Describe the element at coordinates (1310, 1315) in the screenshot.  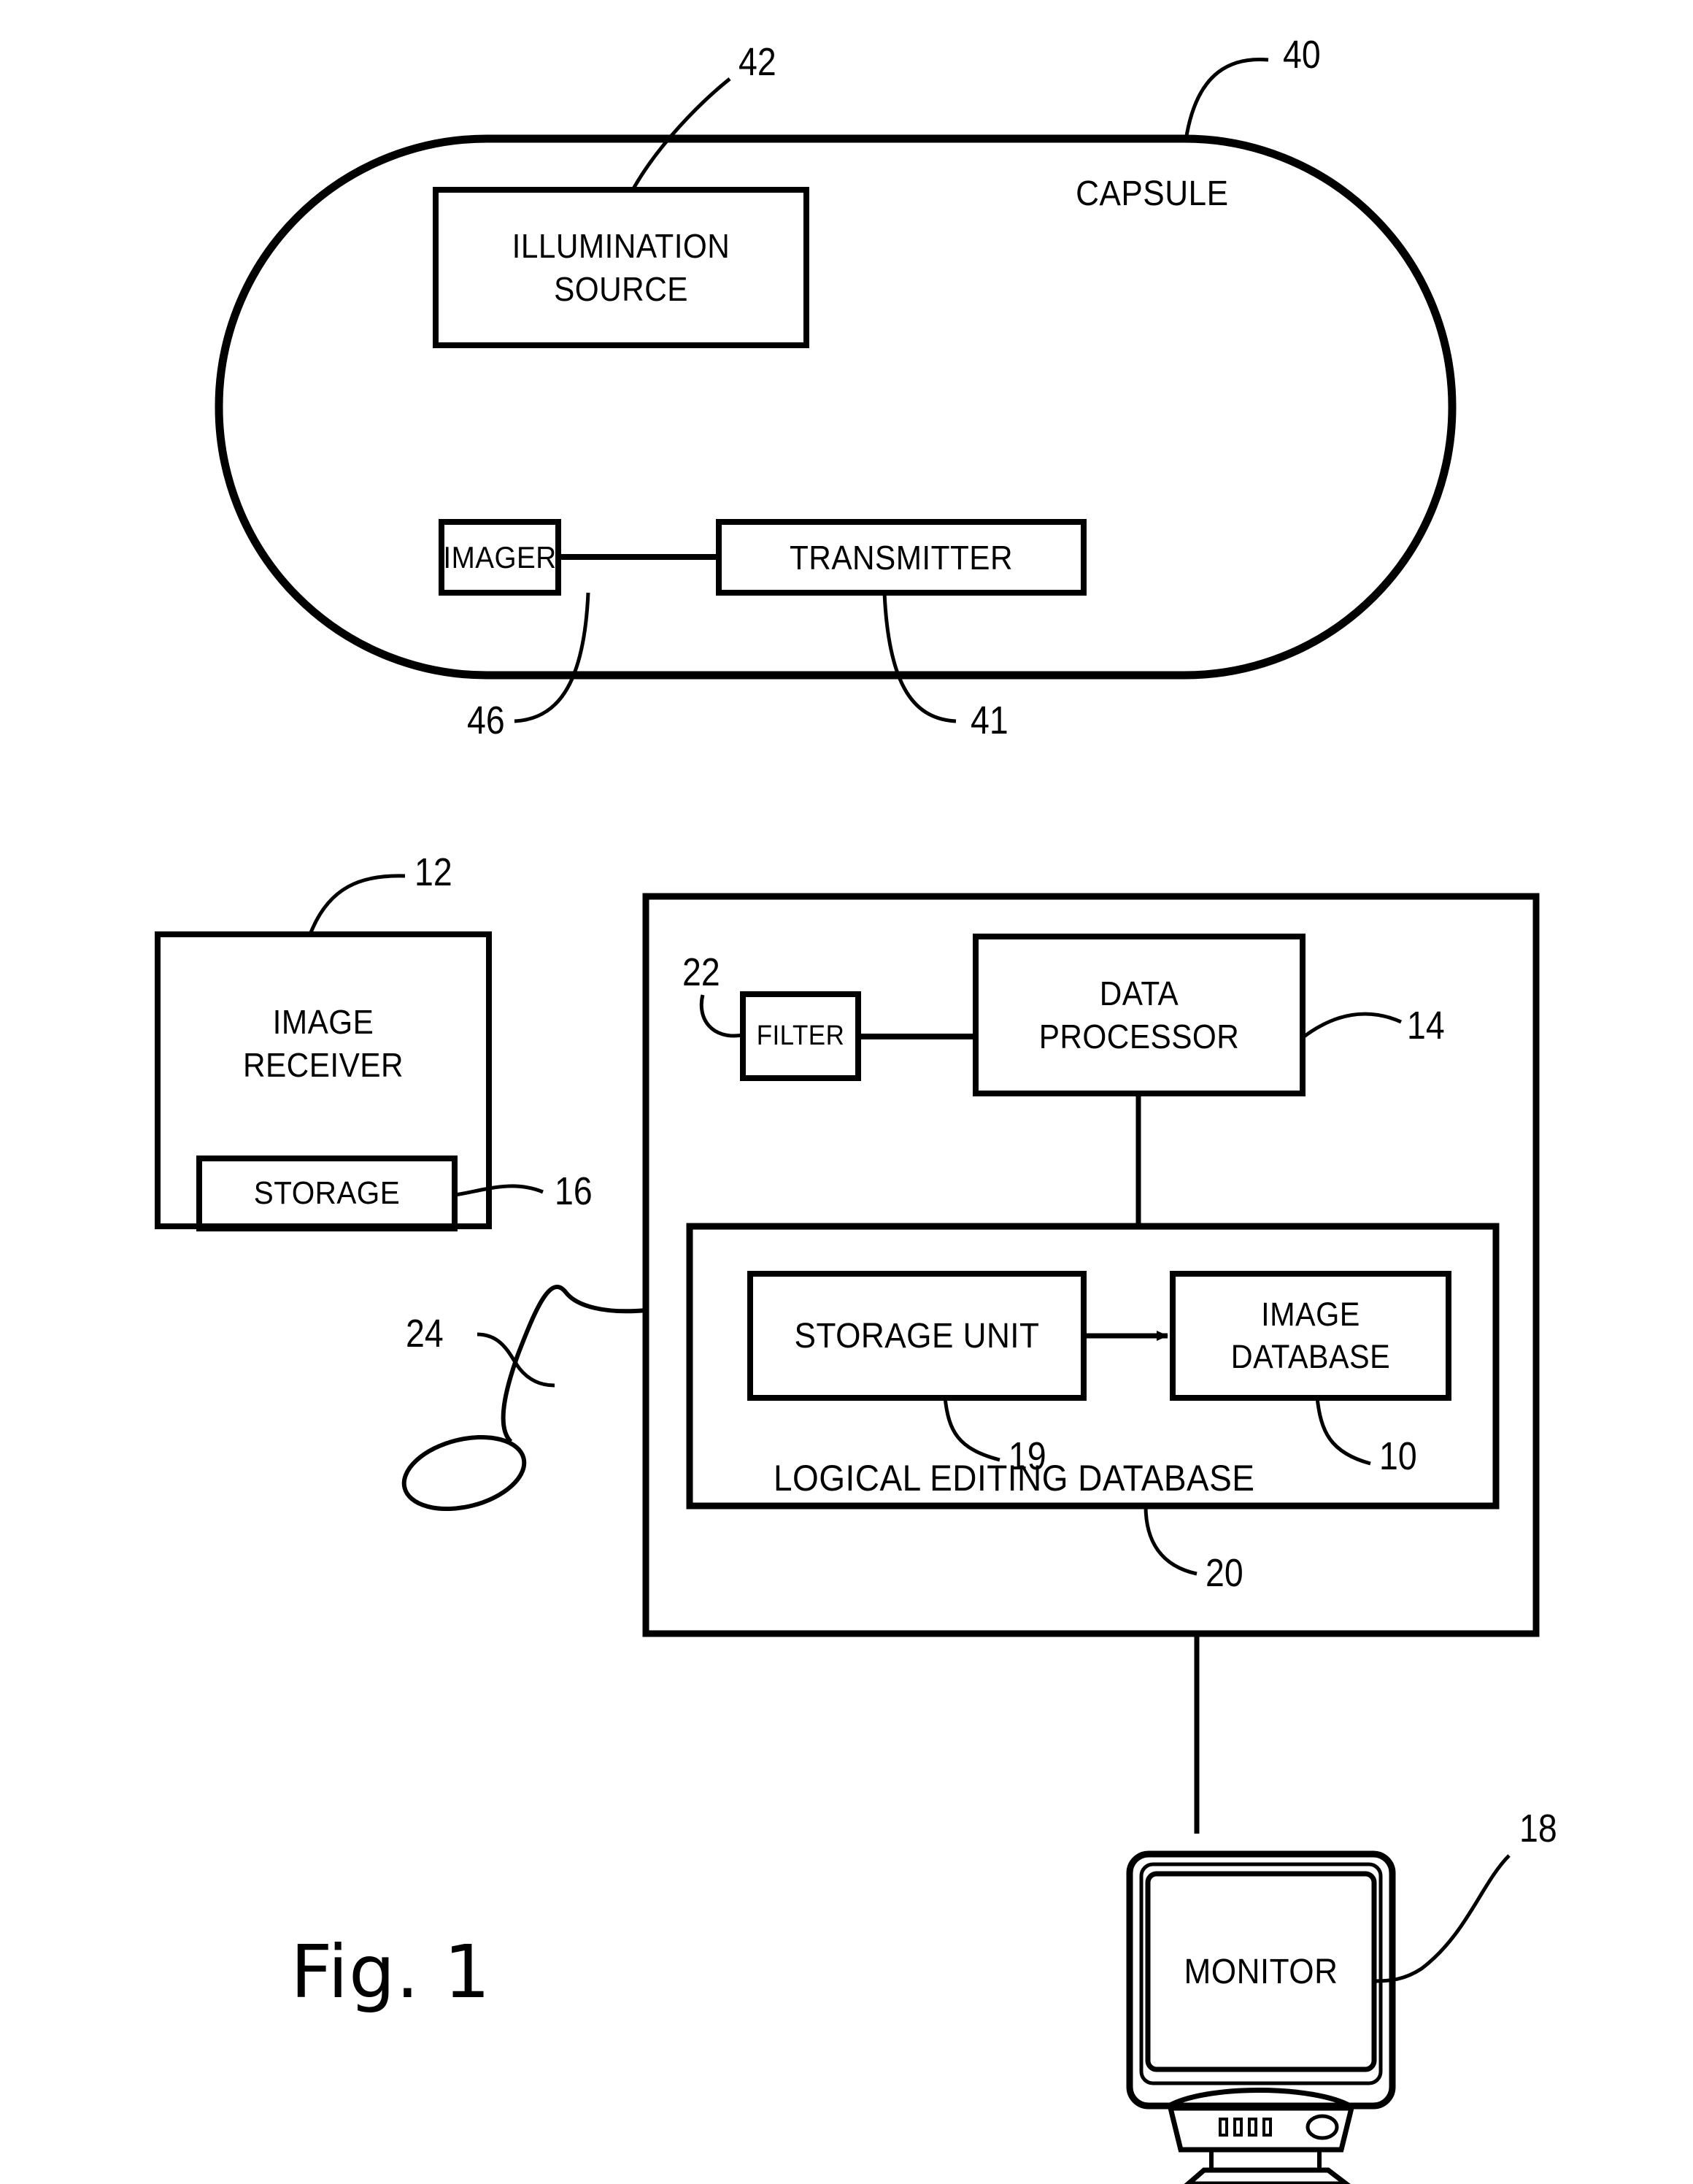
I see `image-database-line1: IMAGE` at that location.